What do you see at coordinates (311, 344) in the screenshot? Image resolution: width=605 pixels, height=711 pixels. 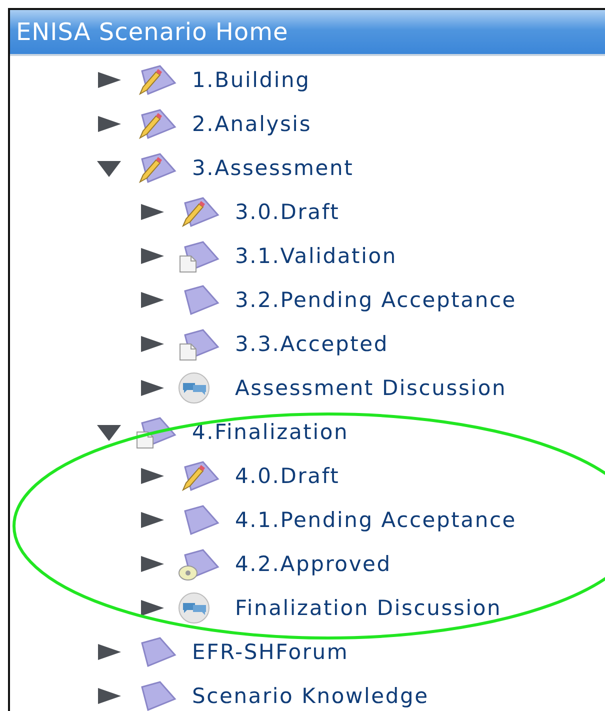 I see `tree-item-label: 3.3.Accepted` at bounding box center [311, 344].